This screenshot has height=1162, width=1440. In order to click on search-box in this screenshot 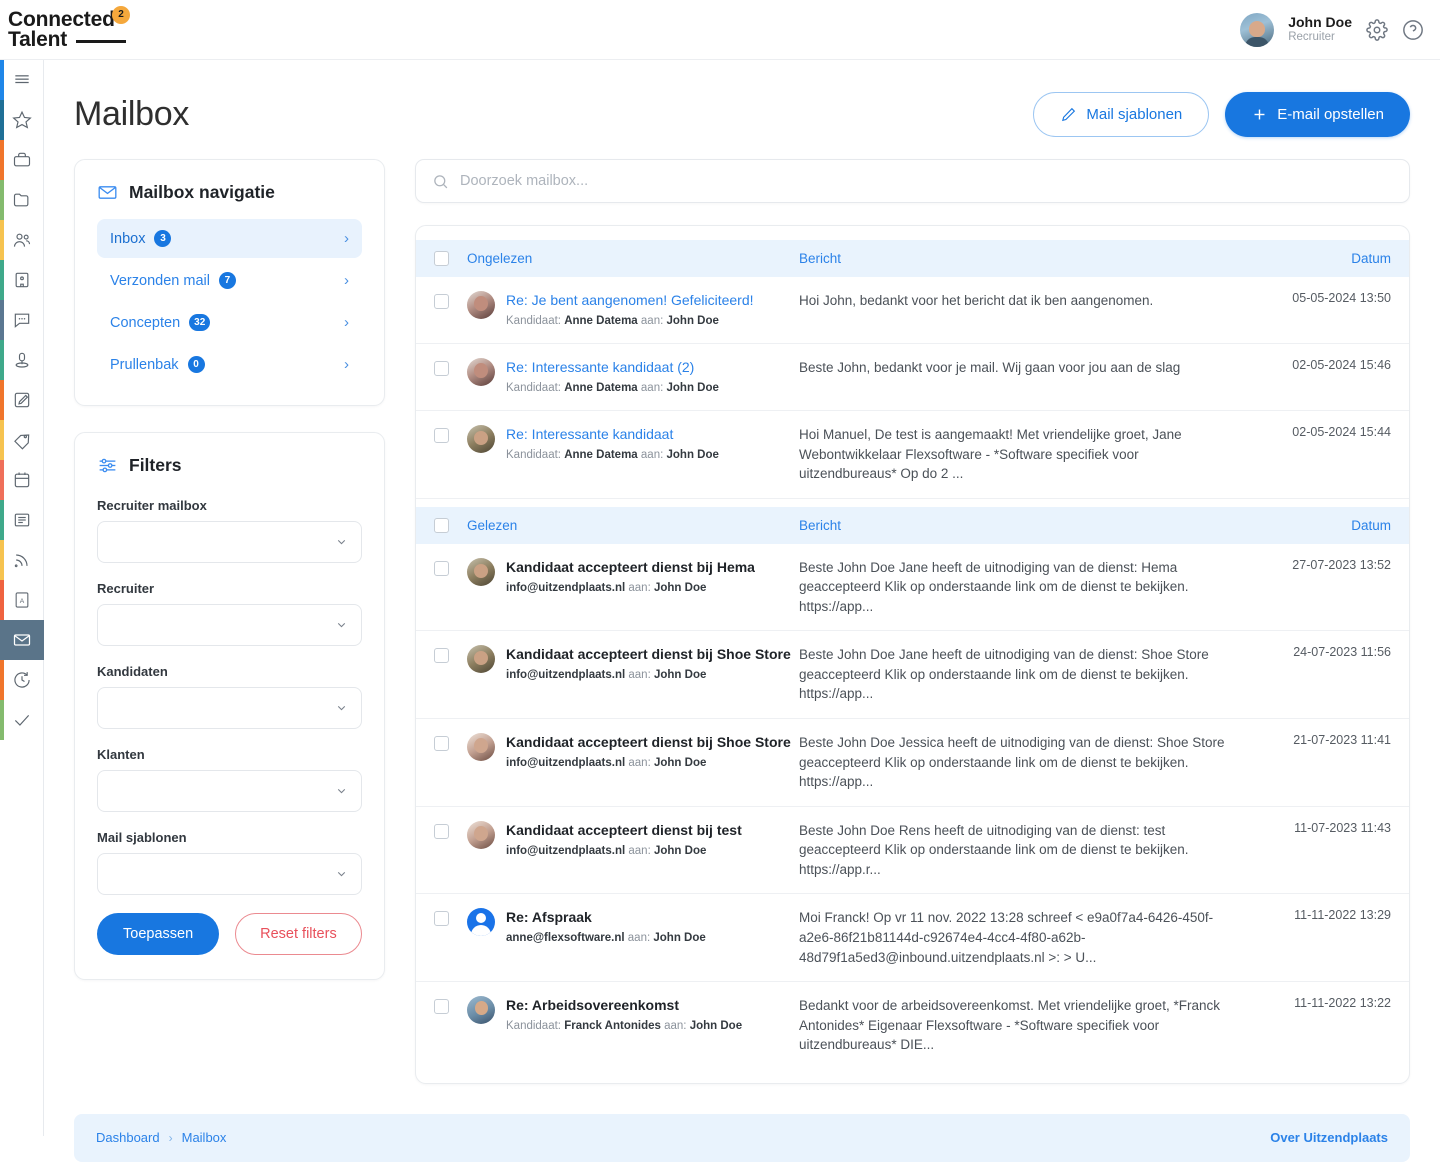, I will do `click(912, 181)`.